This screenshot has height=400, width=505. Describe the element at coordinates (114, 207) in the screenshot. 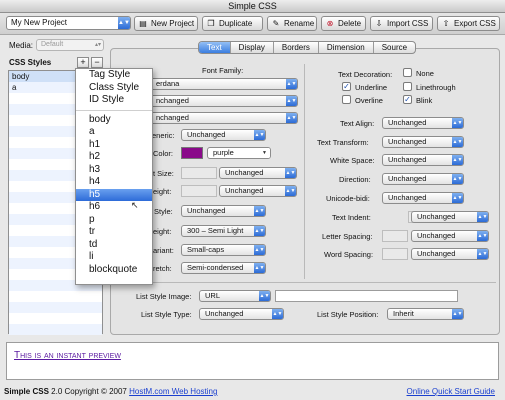

I see `menu-item-h6: h6` at that location.